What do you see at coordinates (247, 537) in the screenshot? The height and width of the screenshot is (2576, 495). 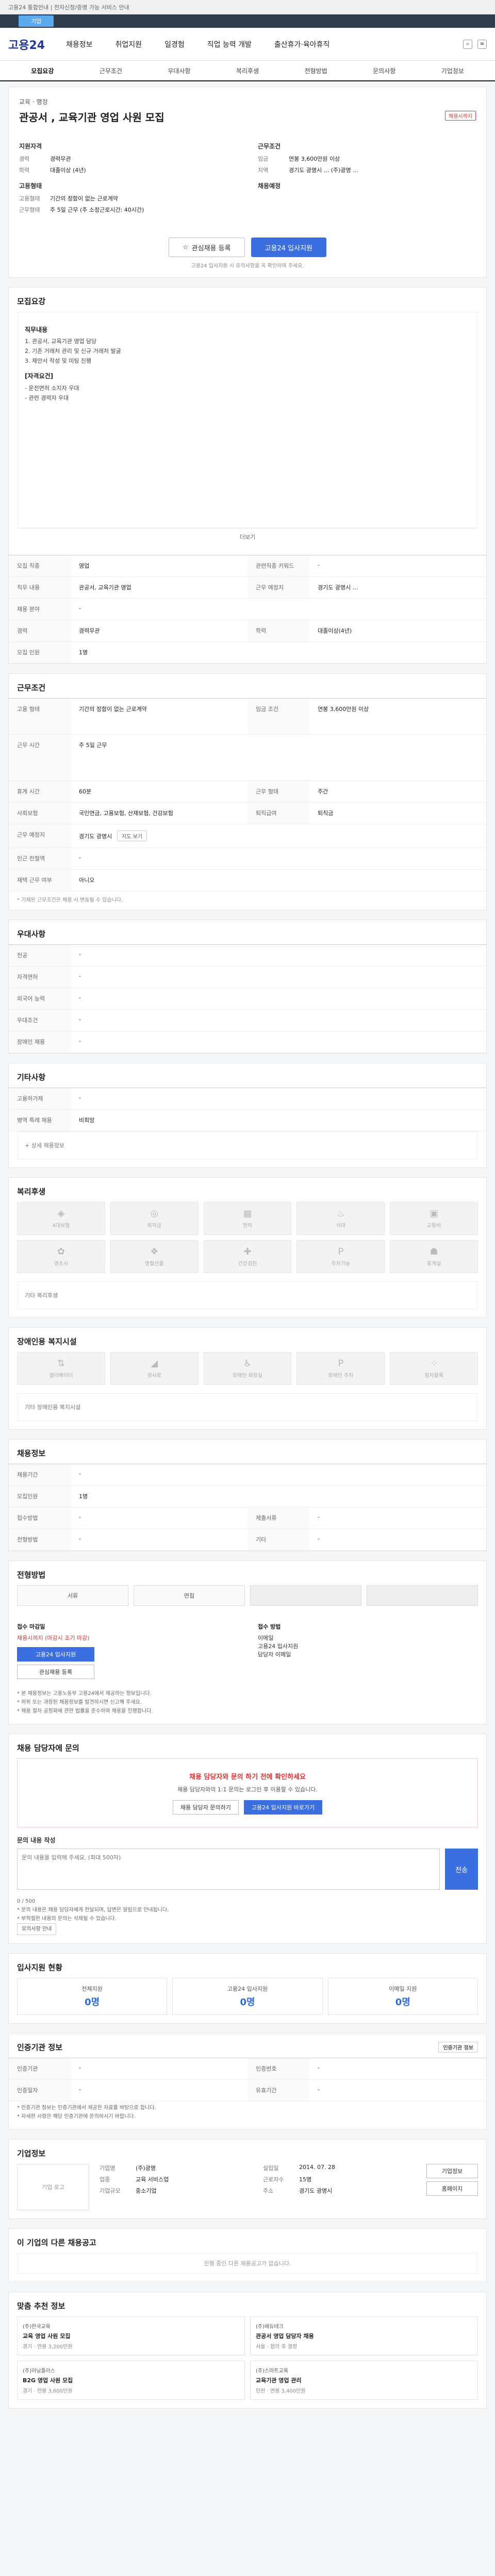 I see `more-button: 더보기` at bounding box center [247, 537].